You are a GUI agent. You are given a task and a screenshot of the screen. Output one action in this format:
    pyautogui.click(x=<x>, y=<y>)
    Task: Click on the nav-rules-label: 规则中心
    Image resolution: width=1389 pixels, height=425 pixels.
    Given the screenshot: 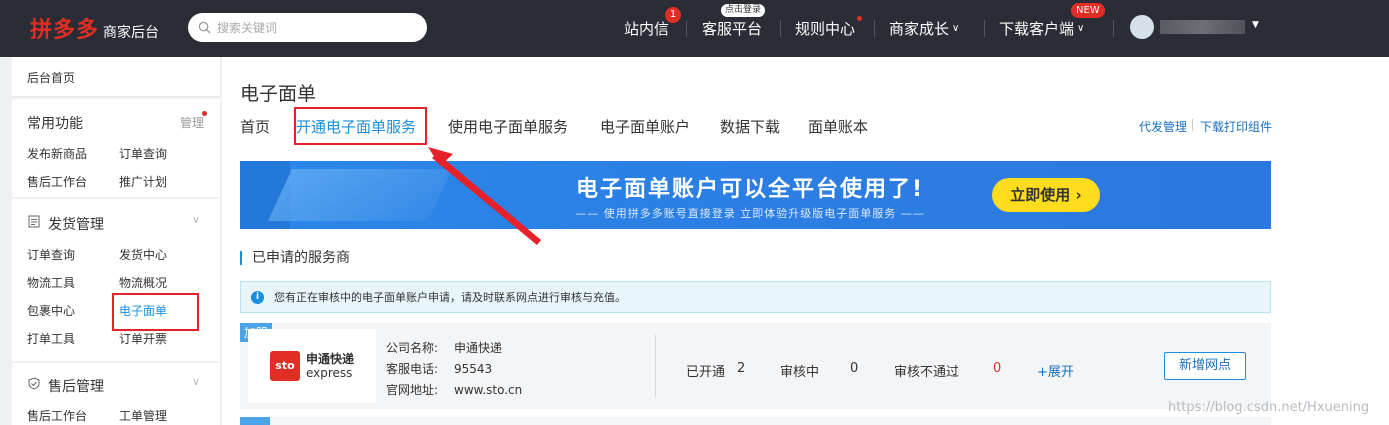 What is the action you would take?
    pyautogui.click(x=825, y=29)
    